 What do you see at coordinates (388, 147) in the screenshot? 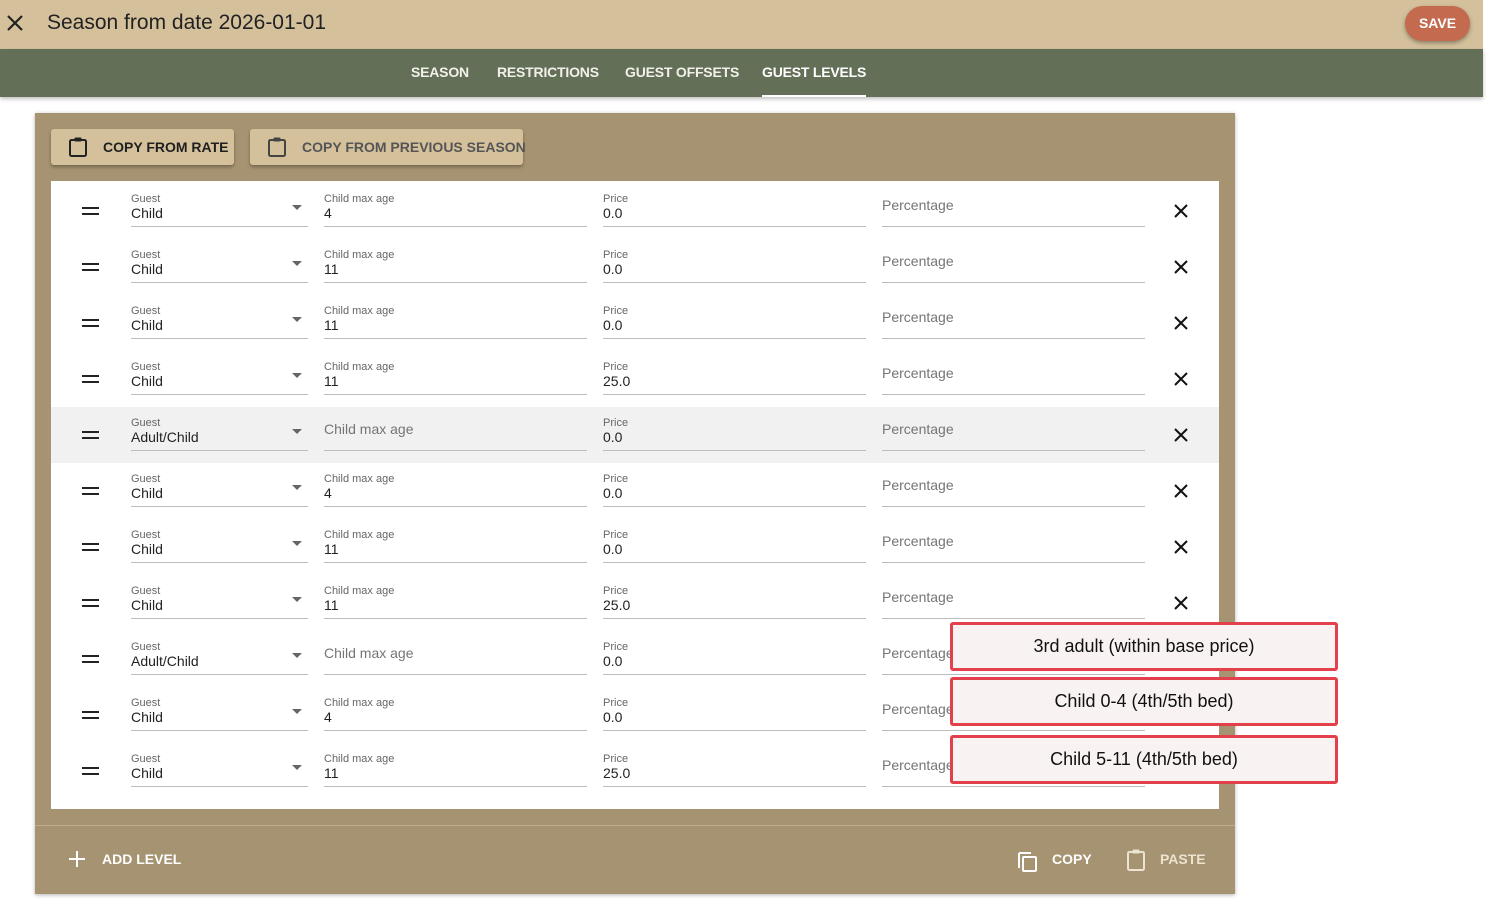
I see `copy-from-previous-season-button: COPY FROM PREVIOUS SEASON` at bounding box center [388, 147].